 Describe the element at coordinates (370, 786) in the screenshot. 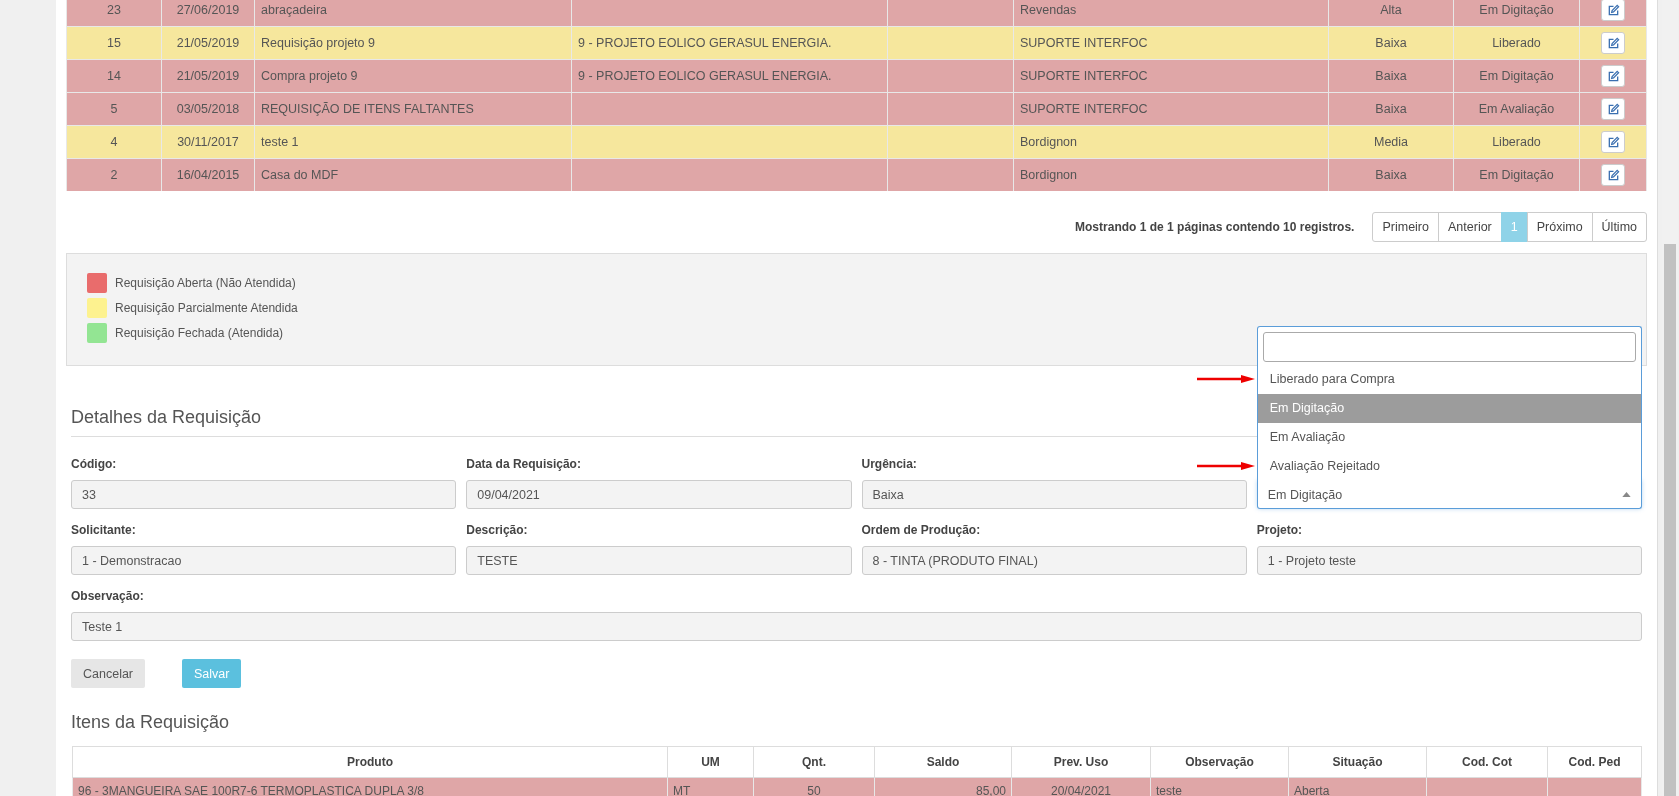

I see `table-cell: 96 - 3MANGUEIRA SAE 100R7-6 TERMOPLASTICA DUPLA 3/8` at that location.